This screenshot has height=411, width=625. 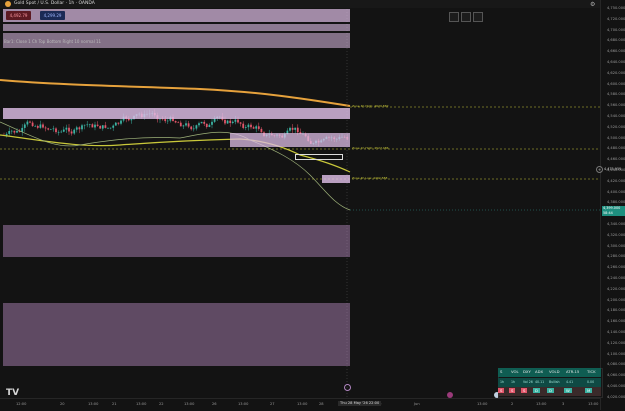 What do you see at coordinates (613, 211) in the screenshot?
I see `current-price-tag: 4,399.000 58:44` at bounding box center [613, 211].